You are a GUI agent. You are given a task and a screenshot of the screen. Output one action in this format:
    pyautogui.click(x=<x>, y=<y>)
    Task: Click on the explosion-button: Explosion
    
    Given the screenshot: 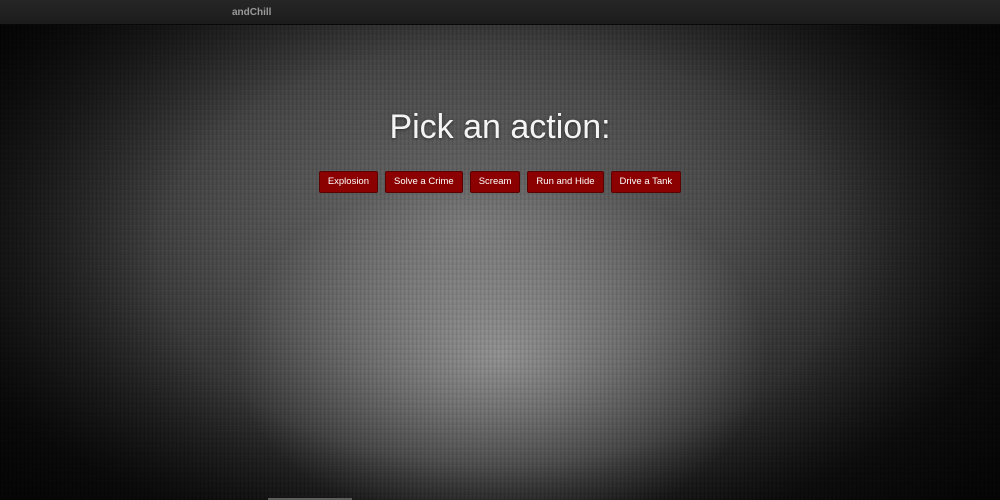 What is the action you would take?
    pyautogui.click(x=348, y=182)
    